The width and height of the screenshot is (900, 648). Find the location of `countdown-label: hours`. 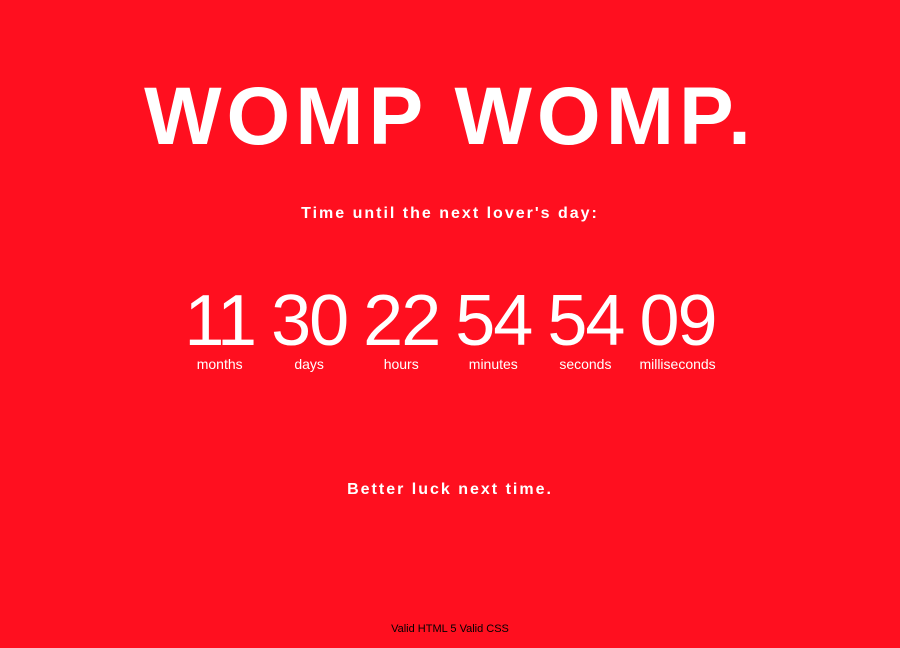

countdown-label: hours is located at coordinates (401, 364).